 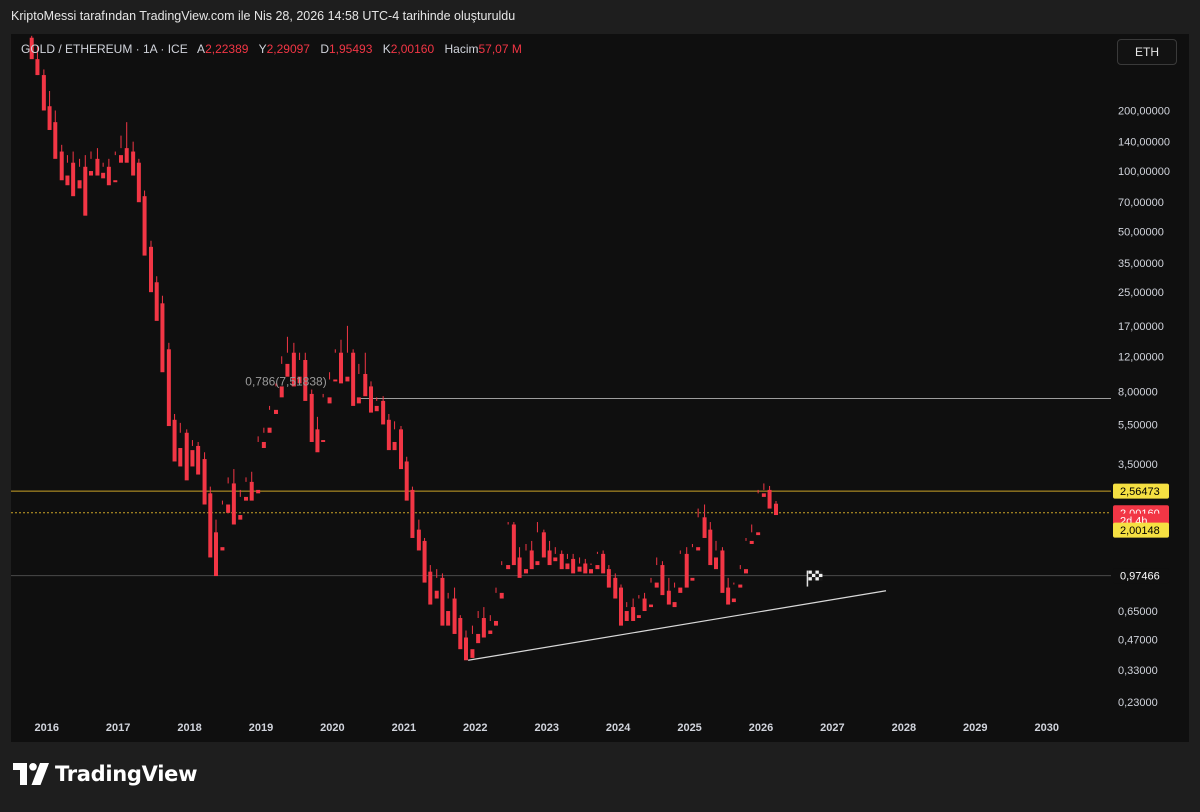 I want to click on legend-open-label: A, so click(x=201, y=49).